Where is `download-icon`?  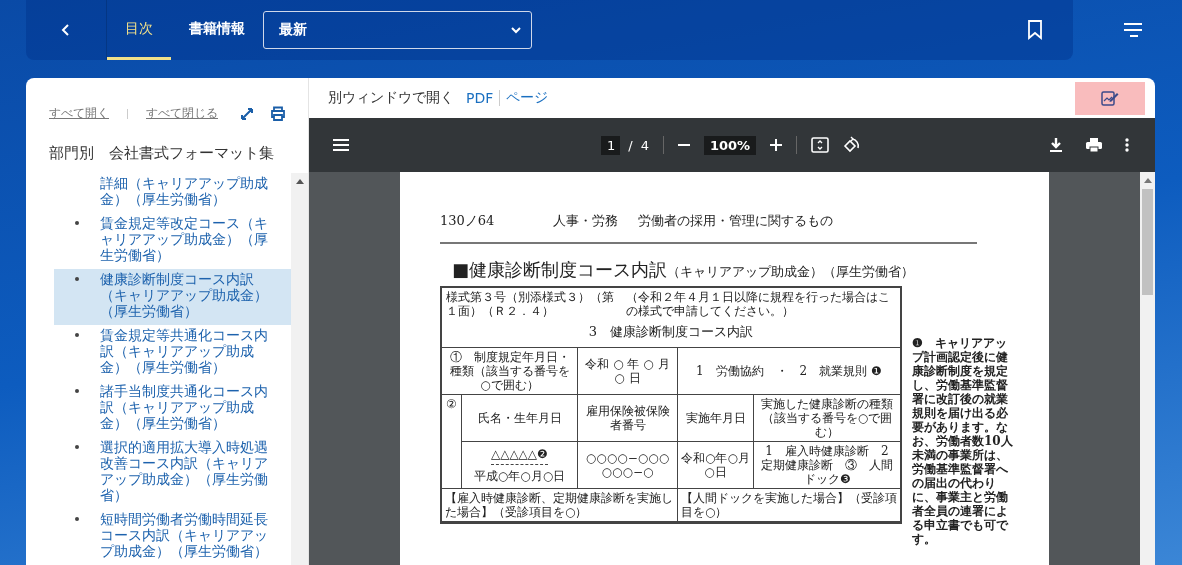
download-icon is located at coordinates (1056, 145).